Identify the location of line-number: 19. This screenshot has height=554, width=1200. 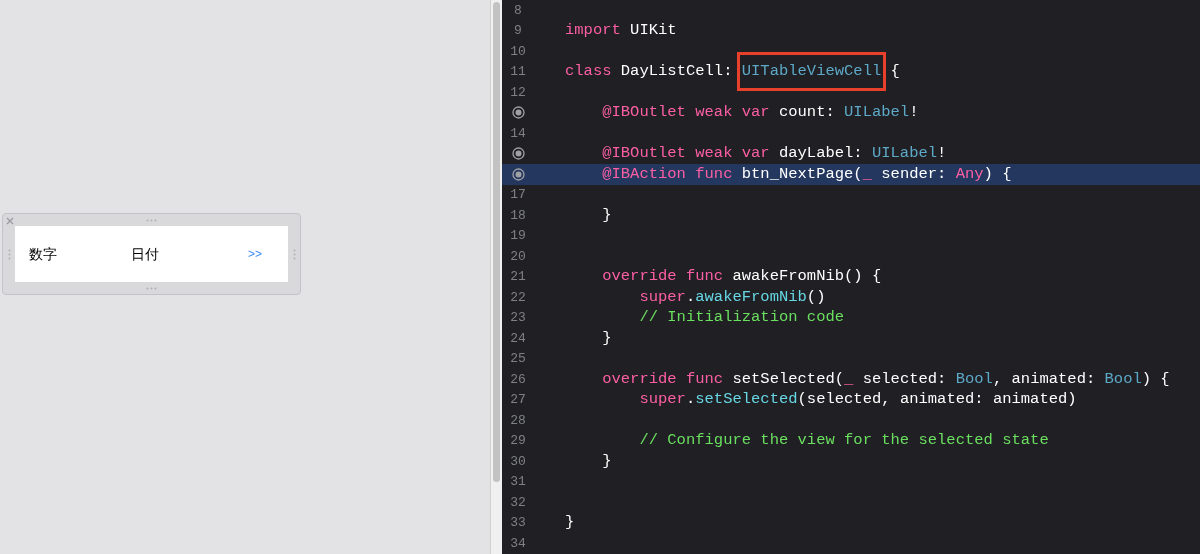
(518, 236).